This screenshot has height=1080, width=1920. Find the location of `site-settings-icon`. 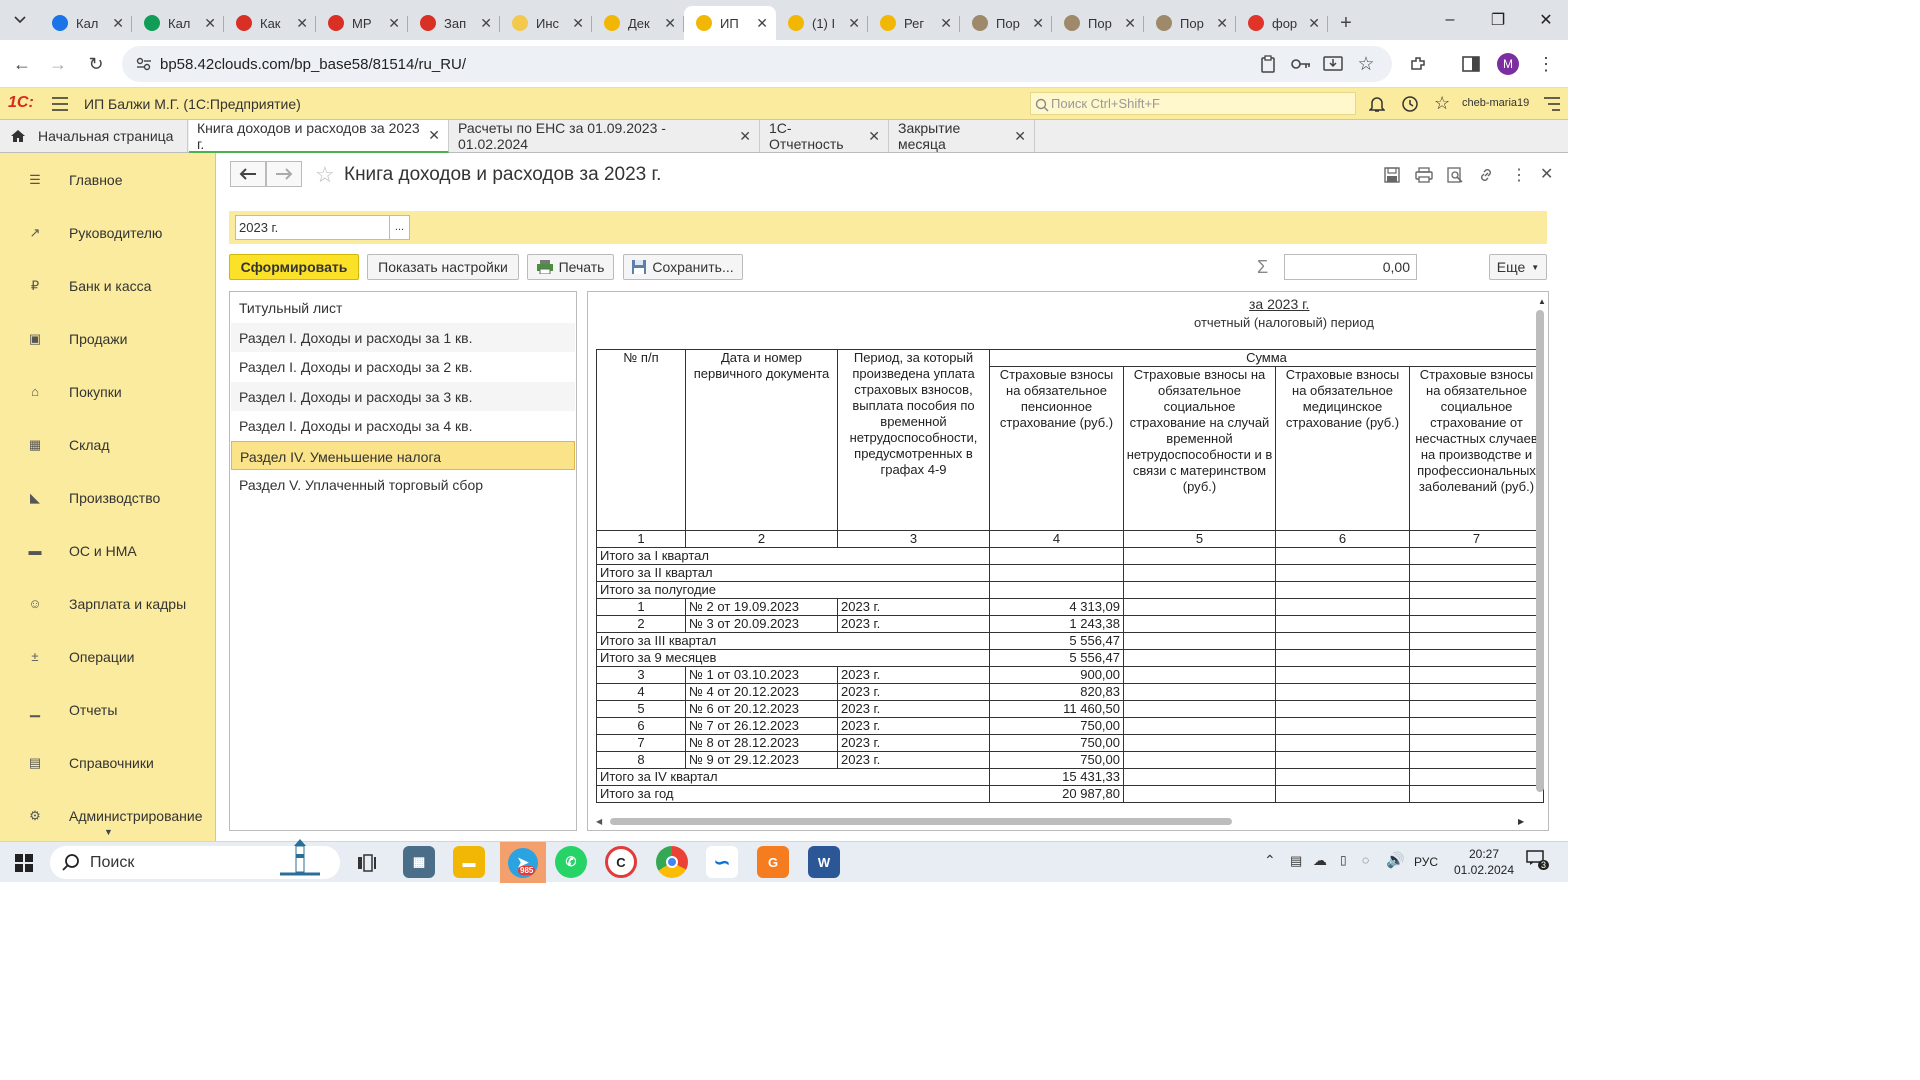

site-settings-icon is located at coordinates (144, 64).